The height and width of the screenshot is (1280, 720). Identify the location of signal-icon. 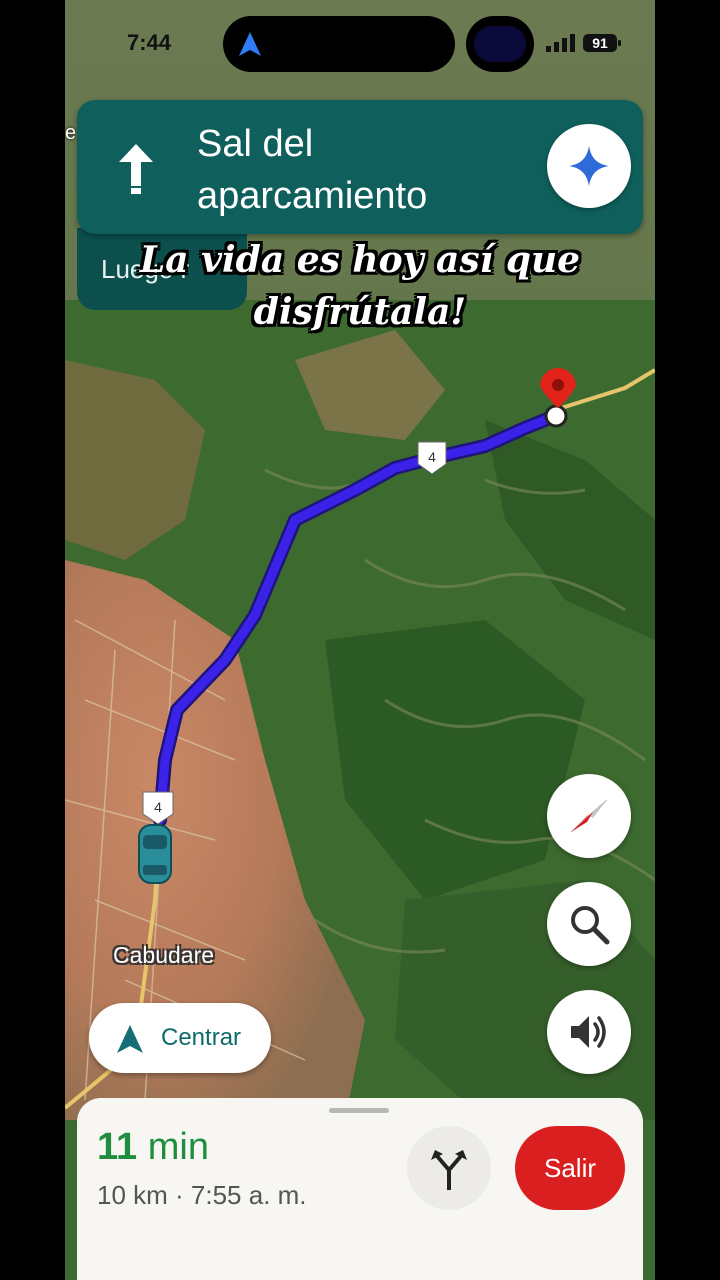
(560, 43).